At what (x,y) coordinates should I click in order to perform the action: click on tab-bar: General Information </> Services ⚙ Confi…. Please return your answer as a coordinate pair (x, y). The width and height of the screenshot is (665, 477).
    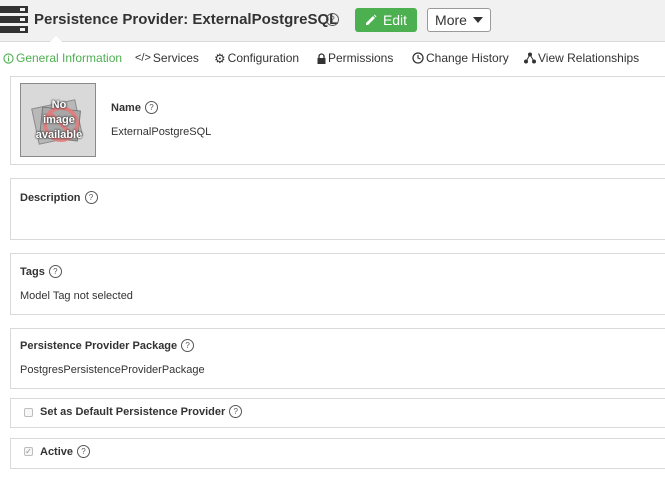
    Looking at the image, I should click on (332, 58).